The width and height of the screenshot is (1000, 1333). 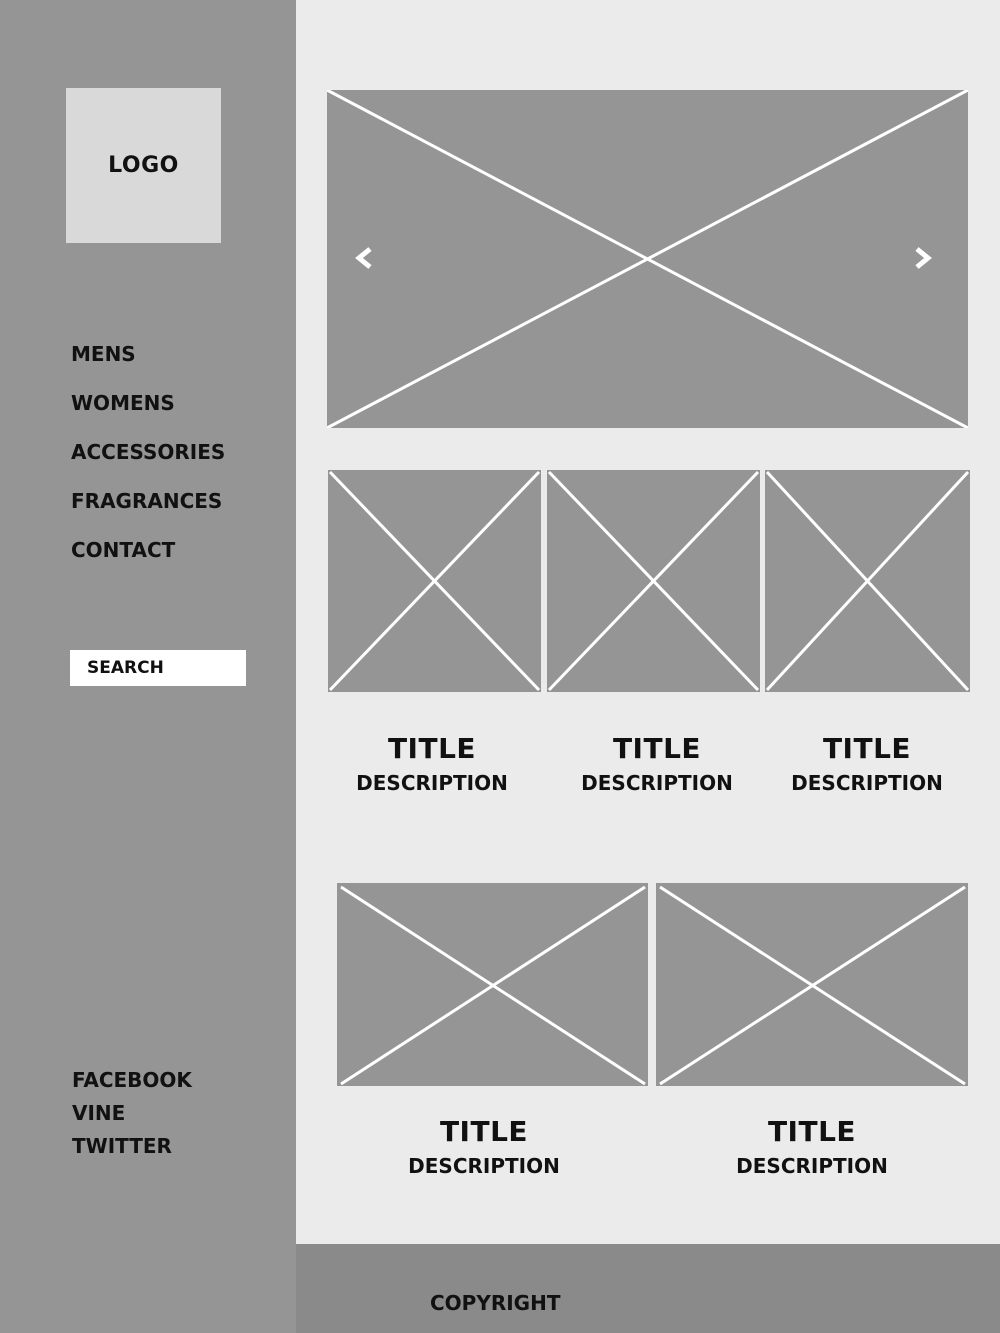 I want to click on chevron-right-icon, so click(x=923, y=258).